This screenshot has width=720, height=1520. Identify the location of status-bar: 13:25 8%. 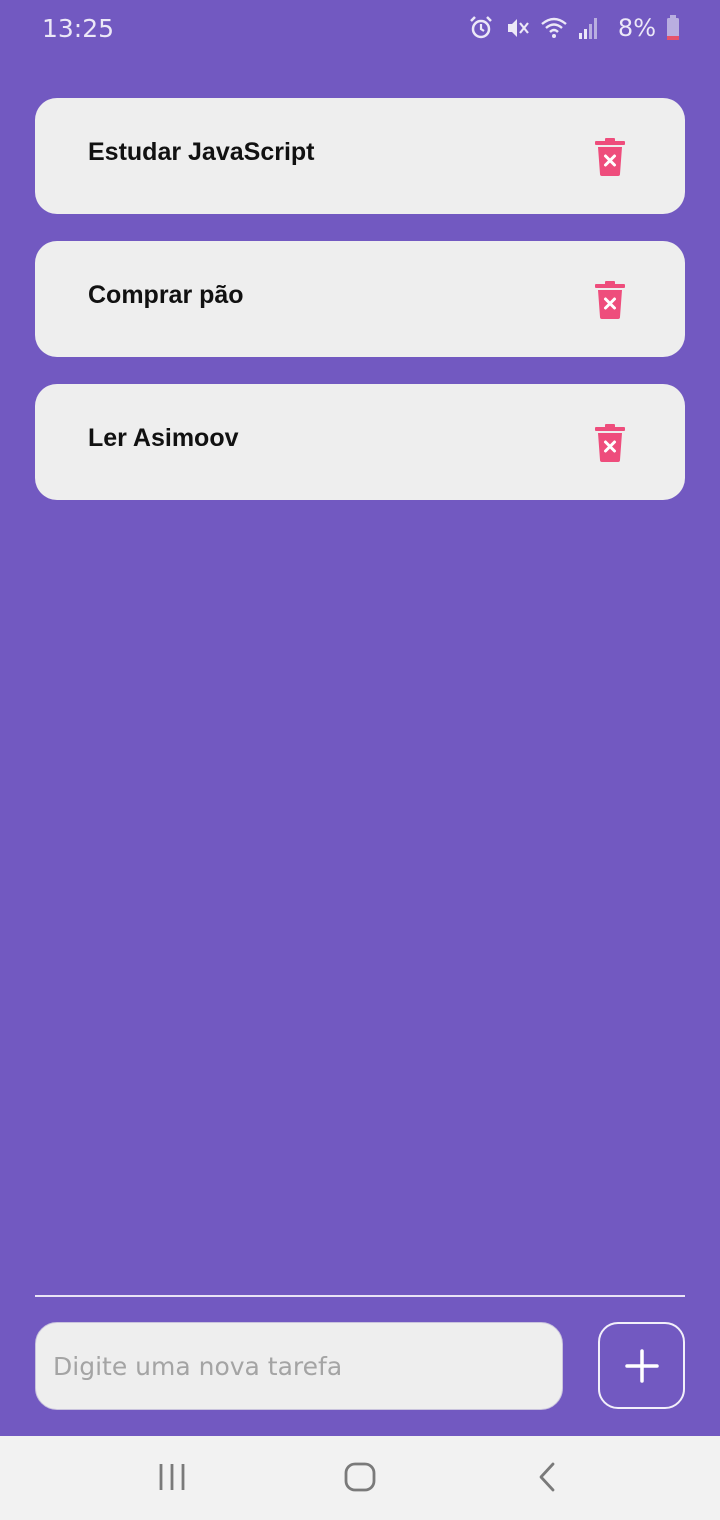
(360, 28).